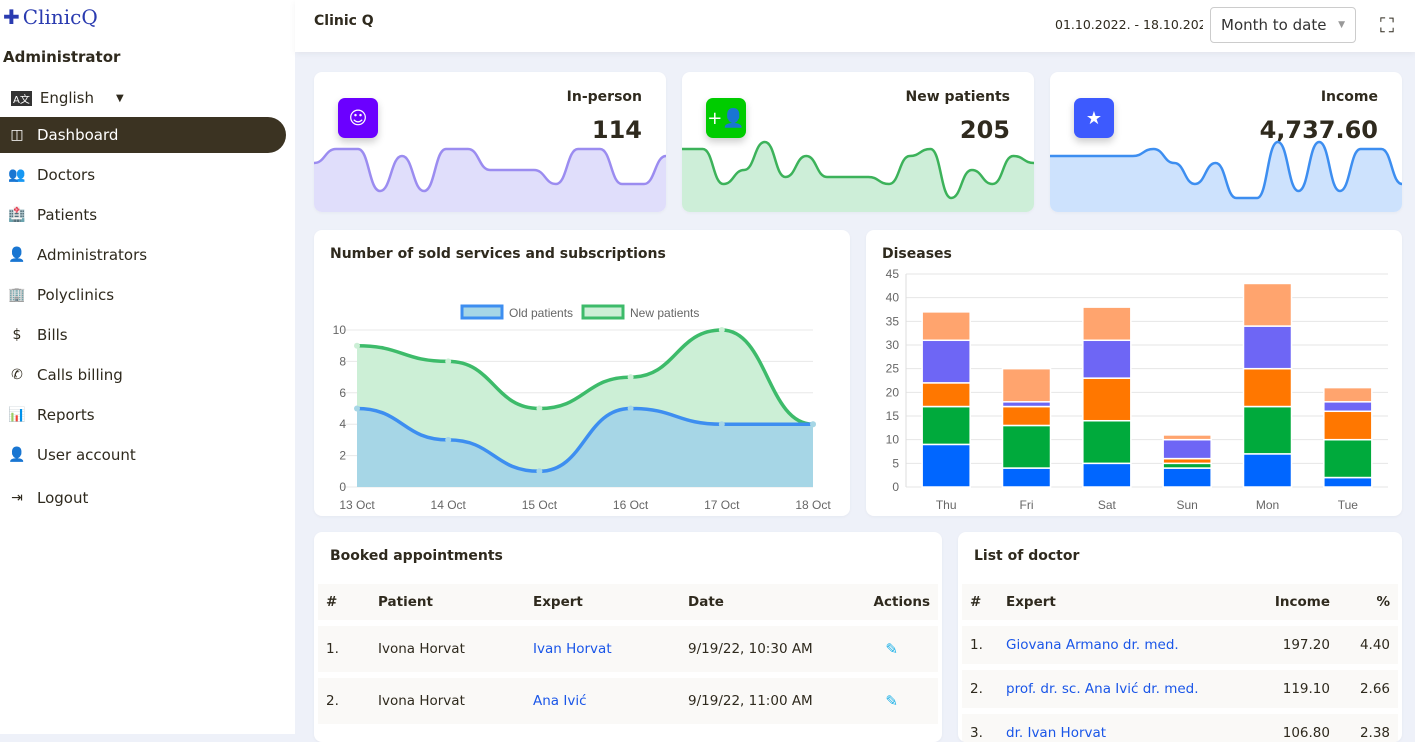 Image resolution: width=1415 pixels, height=742 pixels. What do you see at coordinates (17, 335) in the screenshot?
I see `hand-dollar-icon: $` at bounding box center [17, 335].